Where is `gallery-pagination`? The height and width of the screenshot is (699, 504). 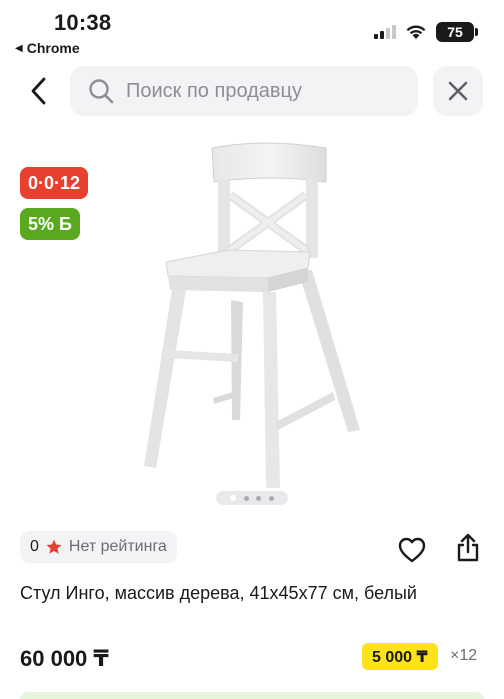 gallery-pagination is located at coordinates (252, 498).